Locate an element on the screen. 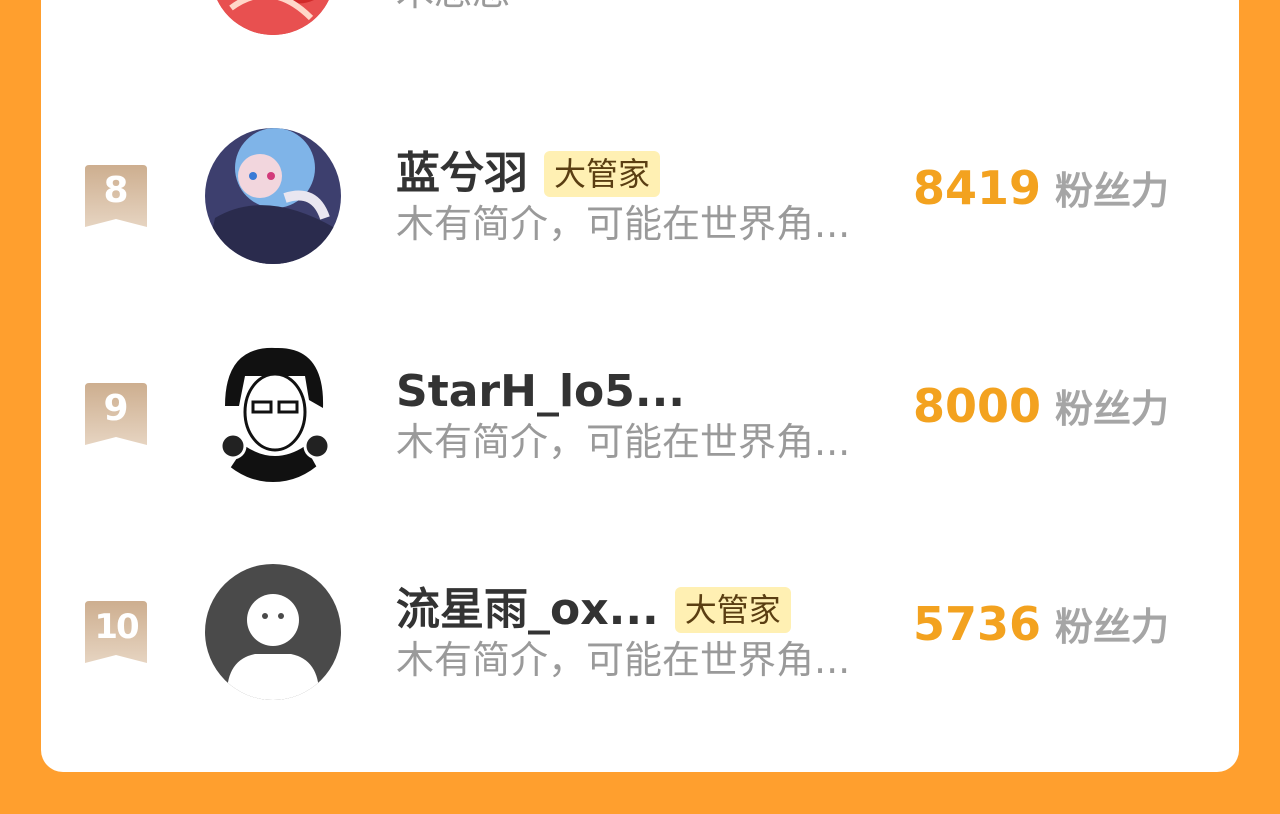  fan-power-value: 8000 is located at coordinates (976, 406).